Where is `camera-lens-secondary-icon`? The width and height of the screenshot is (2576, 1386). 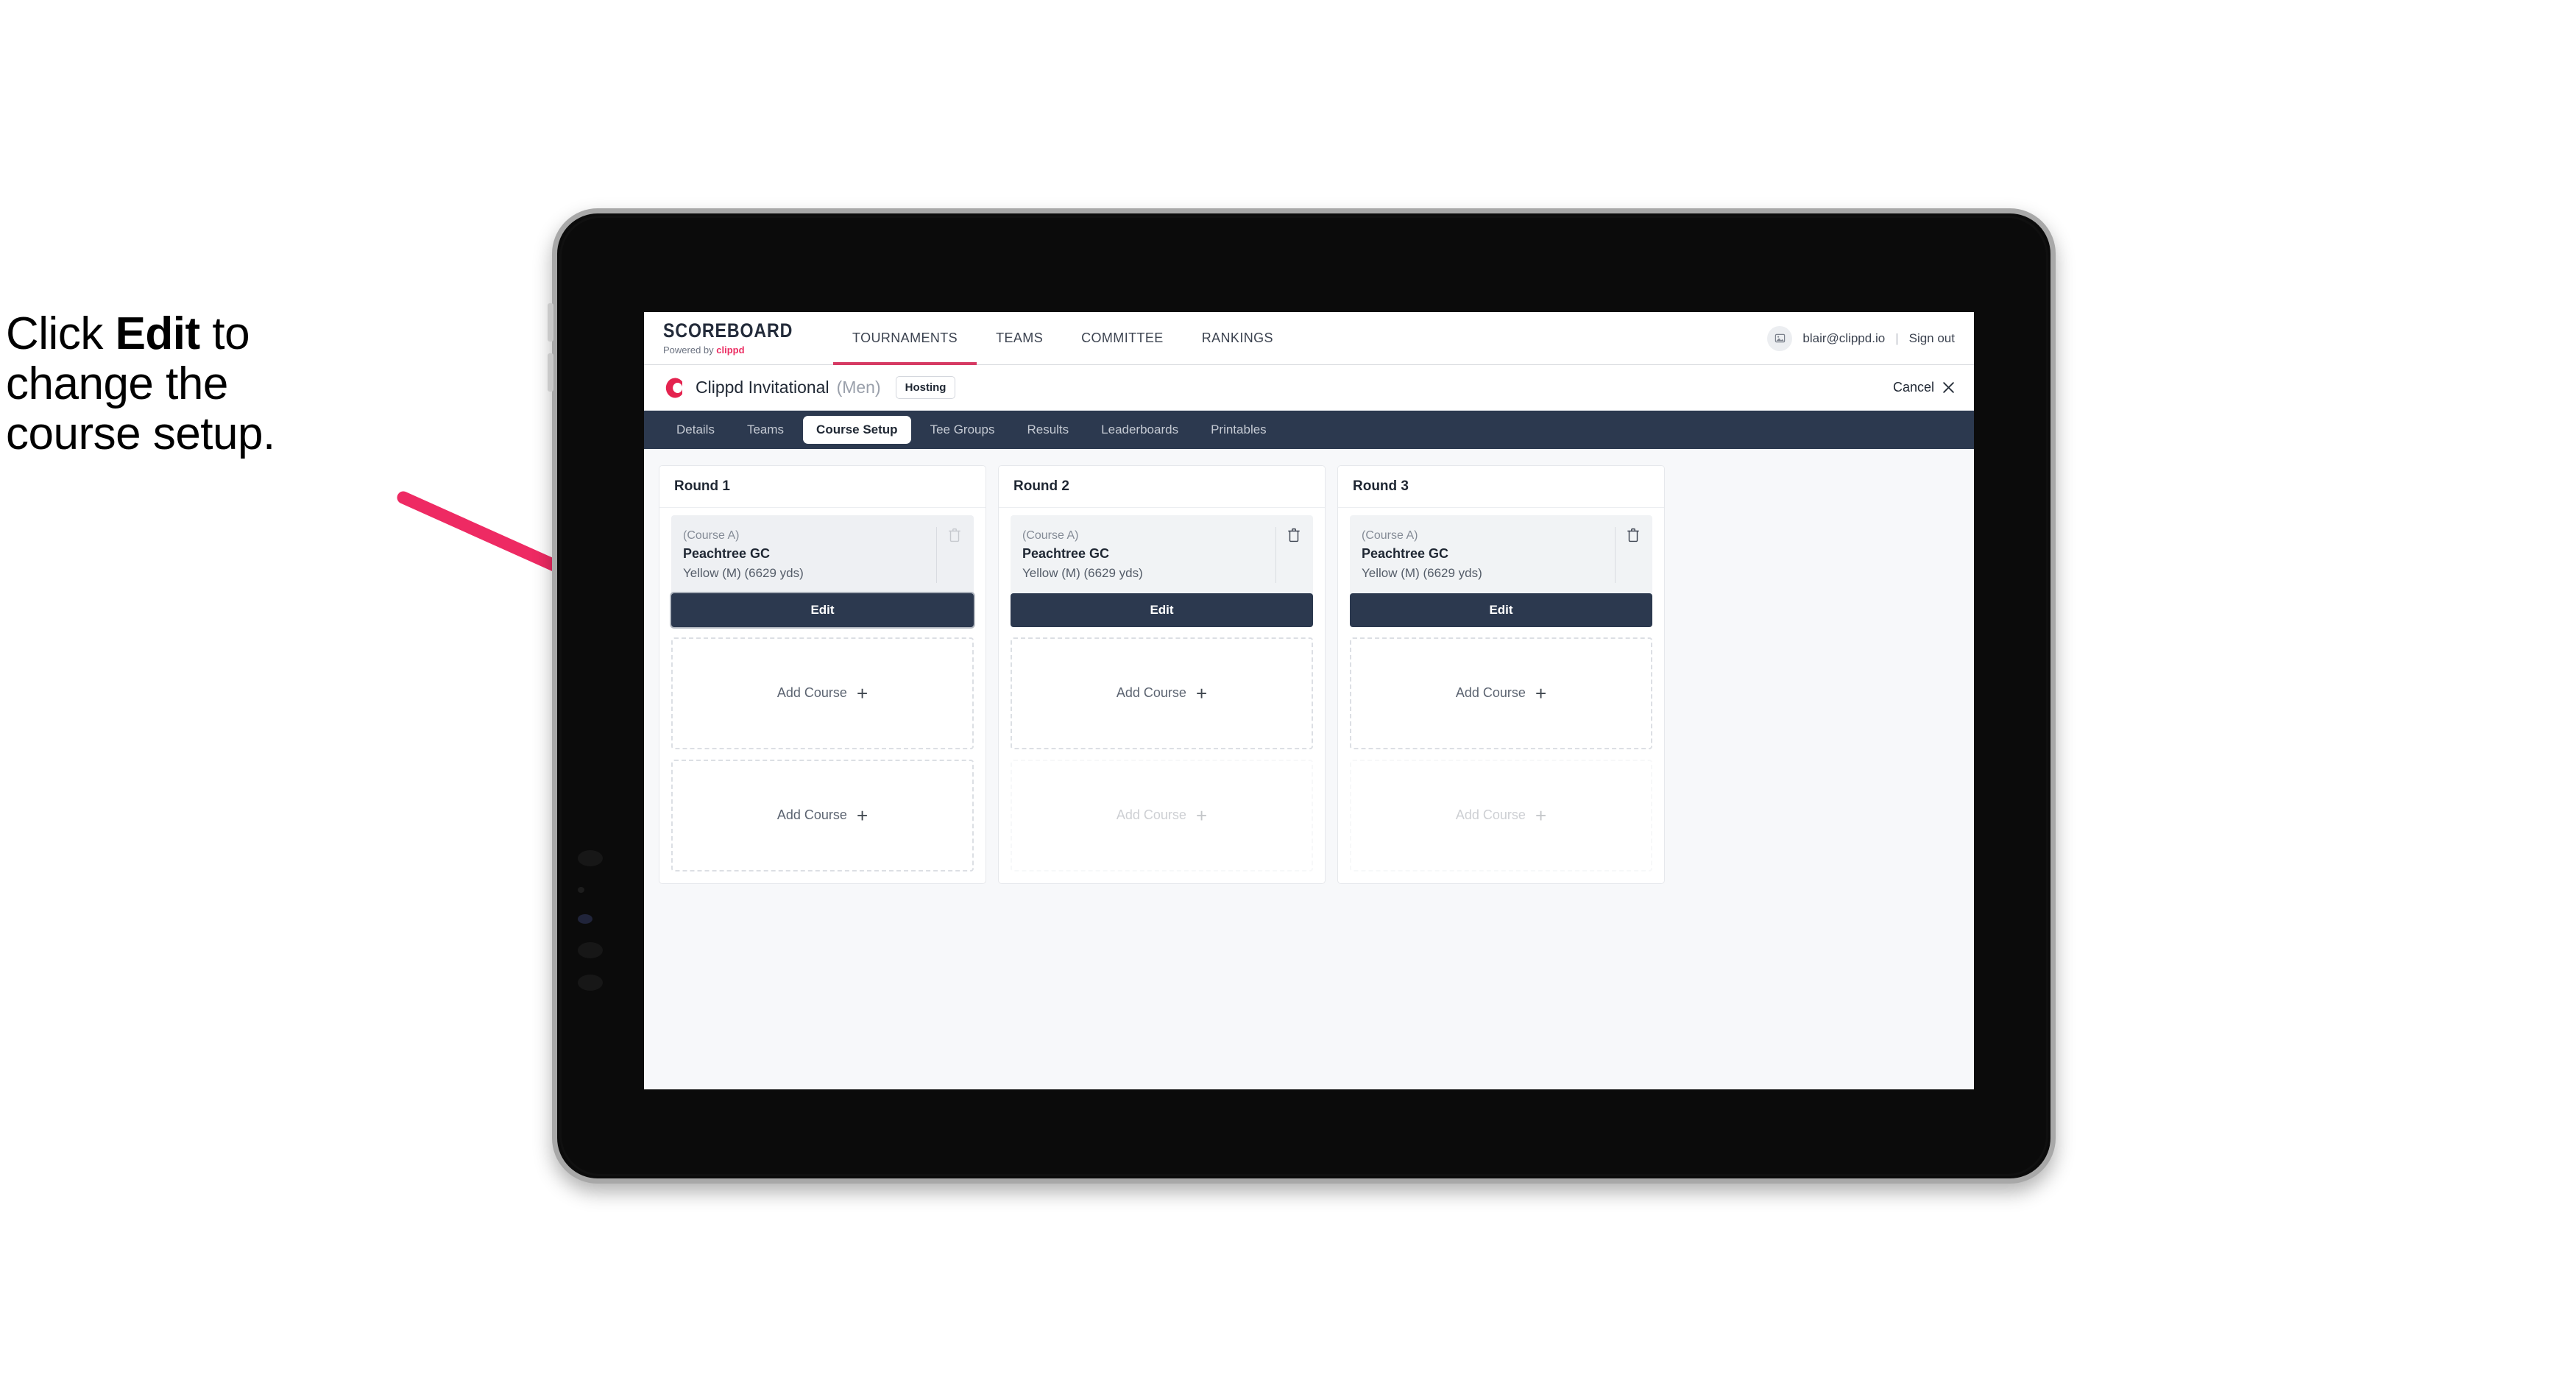
camera-lens-secondary-icon is located at coordinates (590, 950).